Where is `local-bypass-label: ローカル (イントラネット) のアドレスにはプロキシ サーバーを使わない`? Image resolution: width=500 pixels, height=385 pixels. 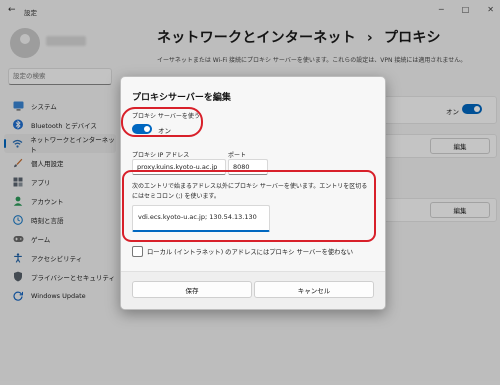 local-bypass-label: ローカル (イントラネット) のアドレスにはプロキシ サーバーを使わない is located at coordinates (250, 251).